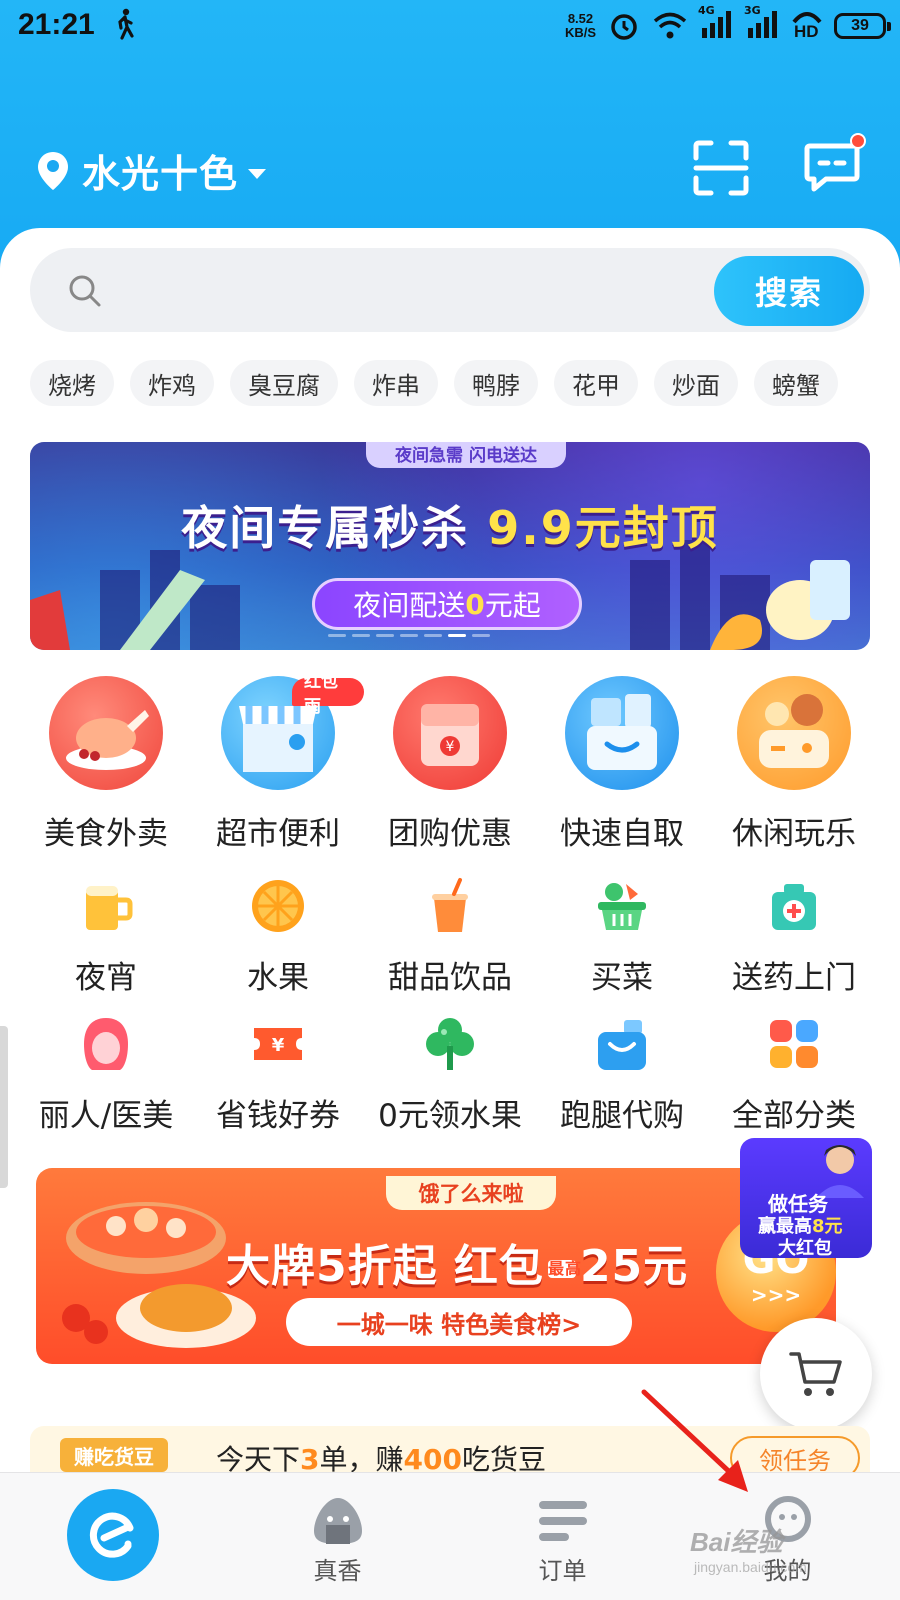 The image size is (900, 1600). I want to click on signal-4g: 4G, so click(716, 24).